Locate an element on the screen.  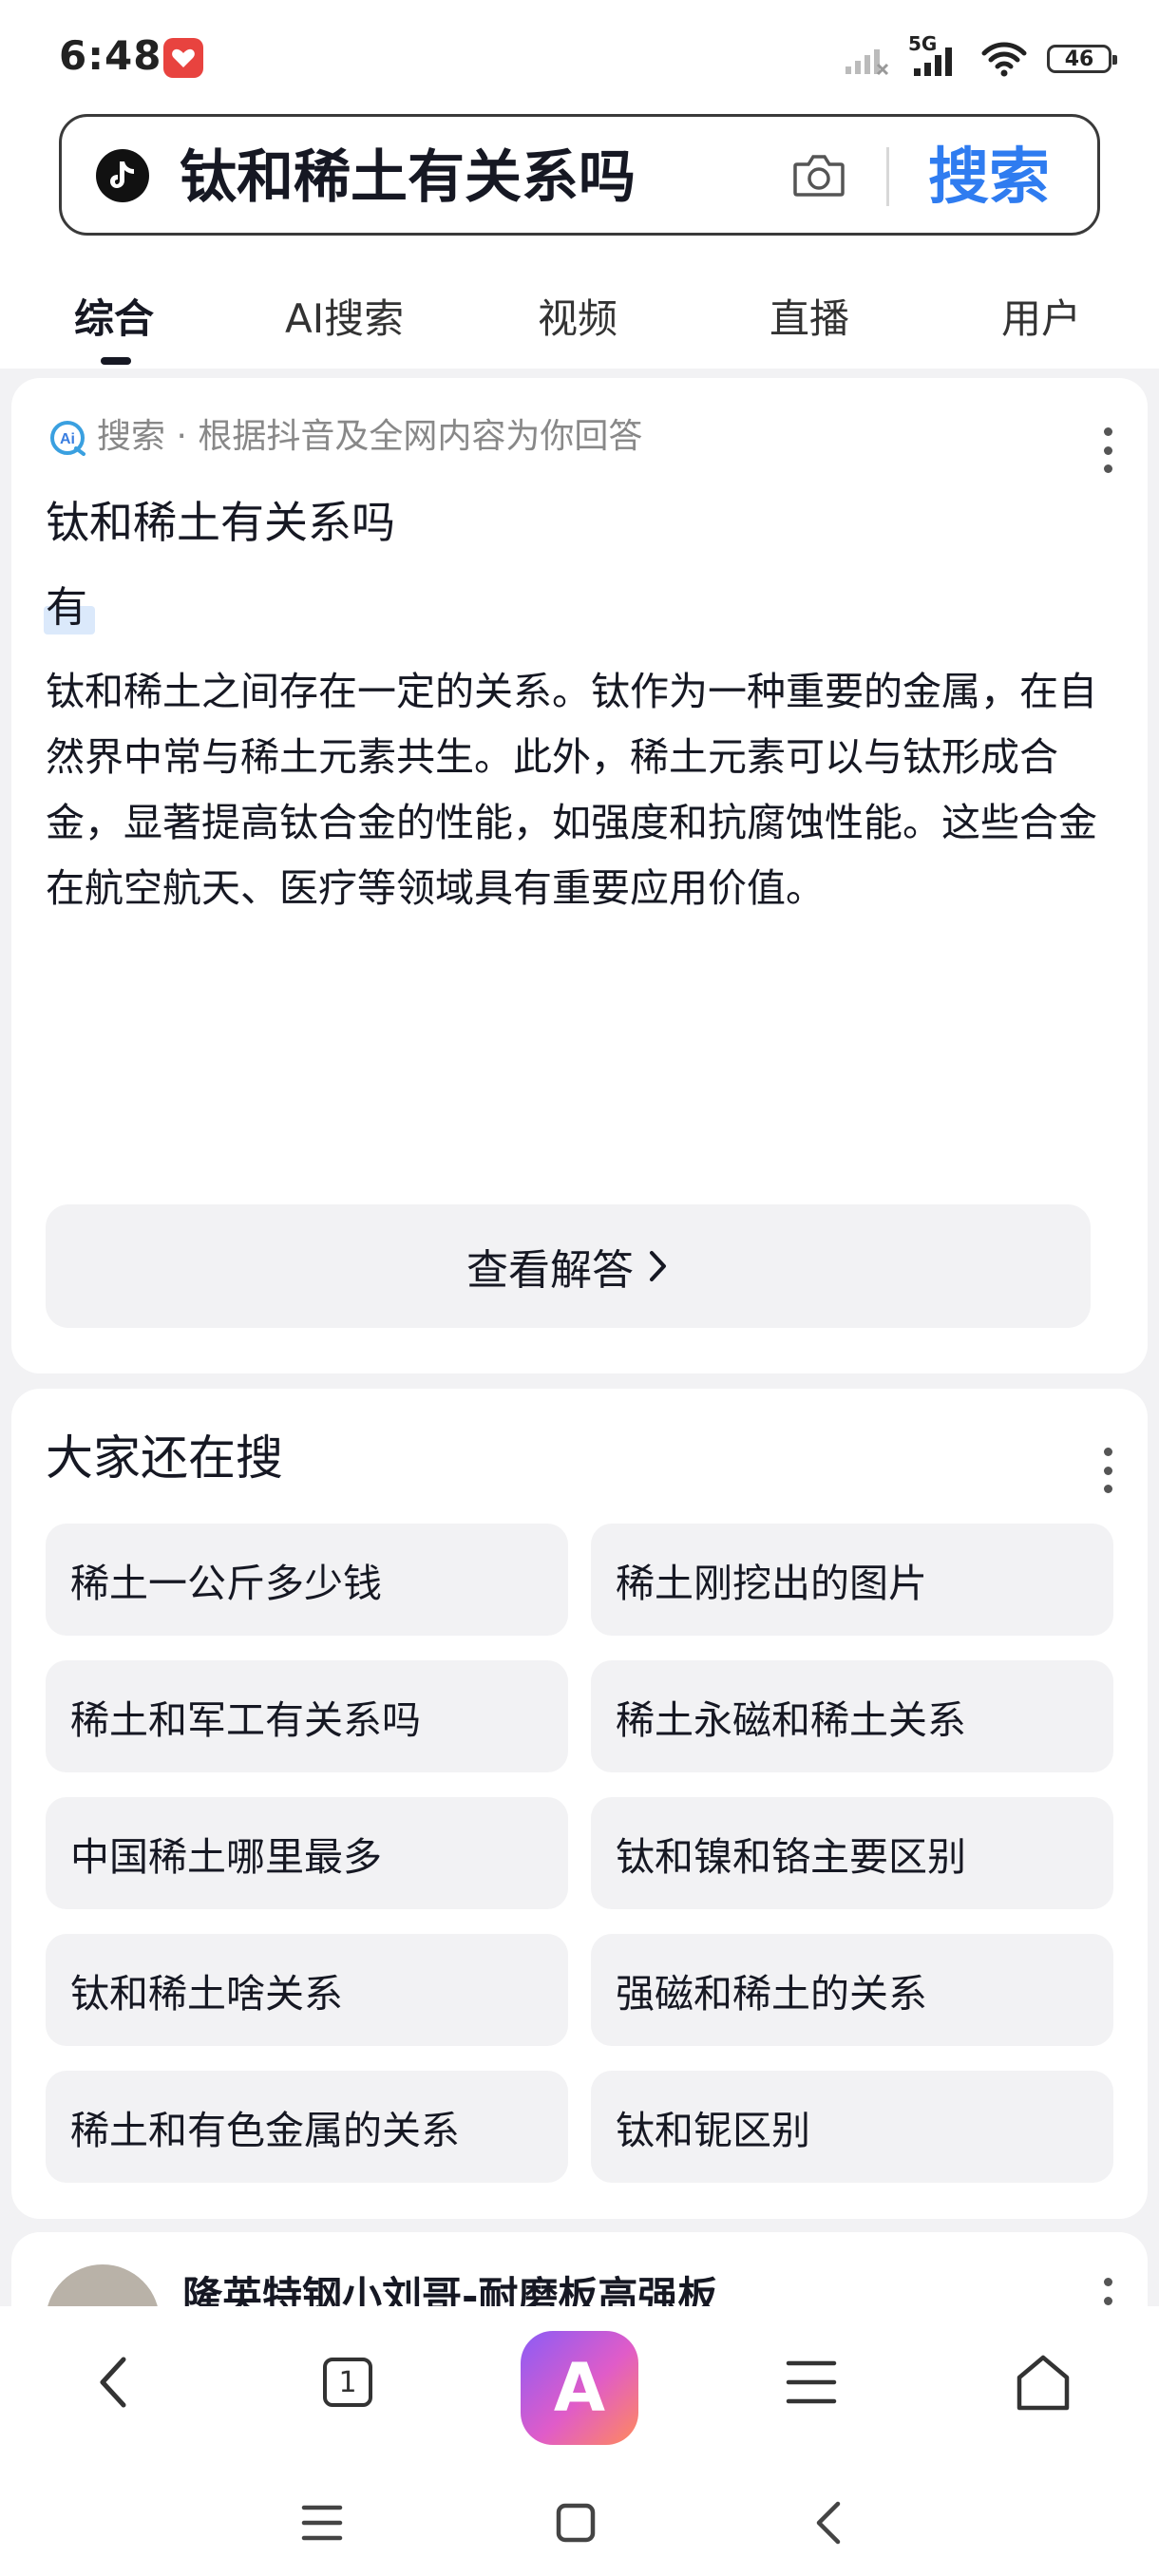
active-tab-indicator is located at coordinates (116, 361).